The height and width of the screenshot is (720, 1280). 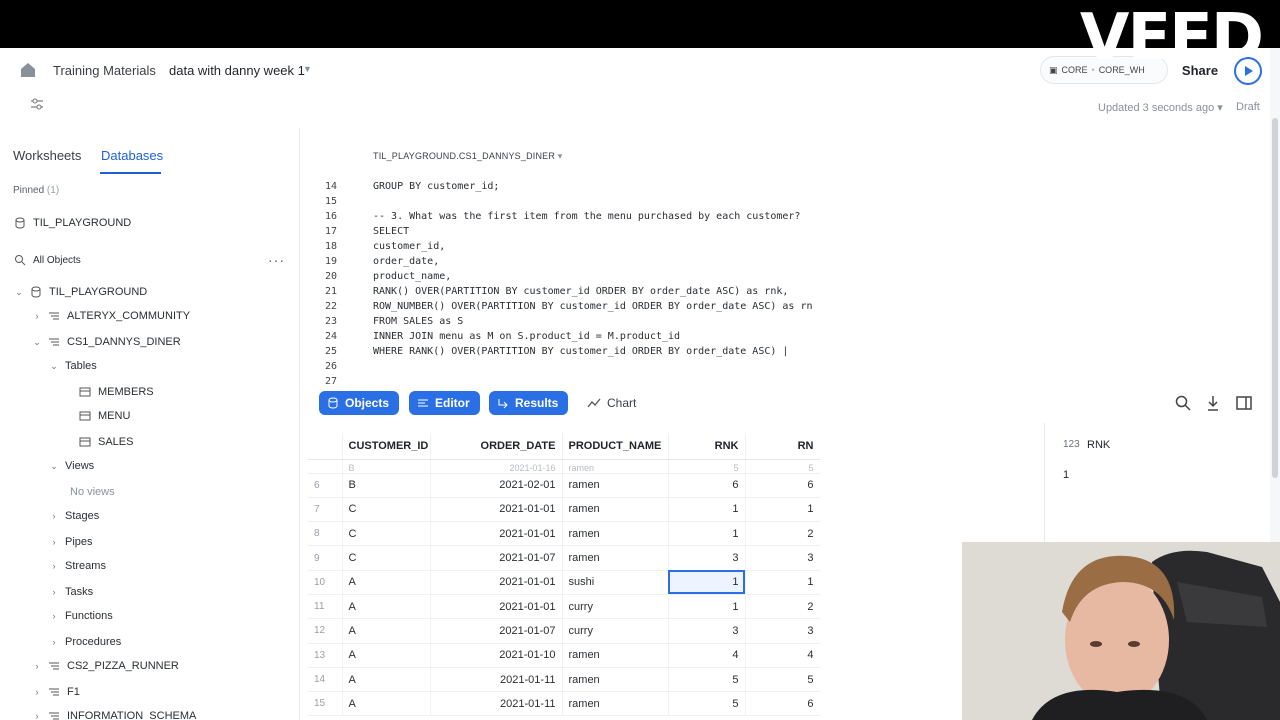 What do you see at coordinates (116, 392) in the screenshot?
I see `tree-table: MEMBERS` at bounding box center [116, 392].